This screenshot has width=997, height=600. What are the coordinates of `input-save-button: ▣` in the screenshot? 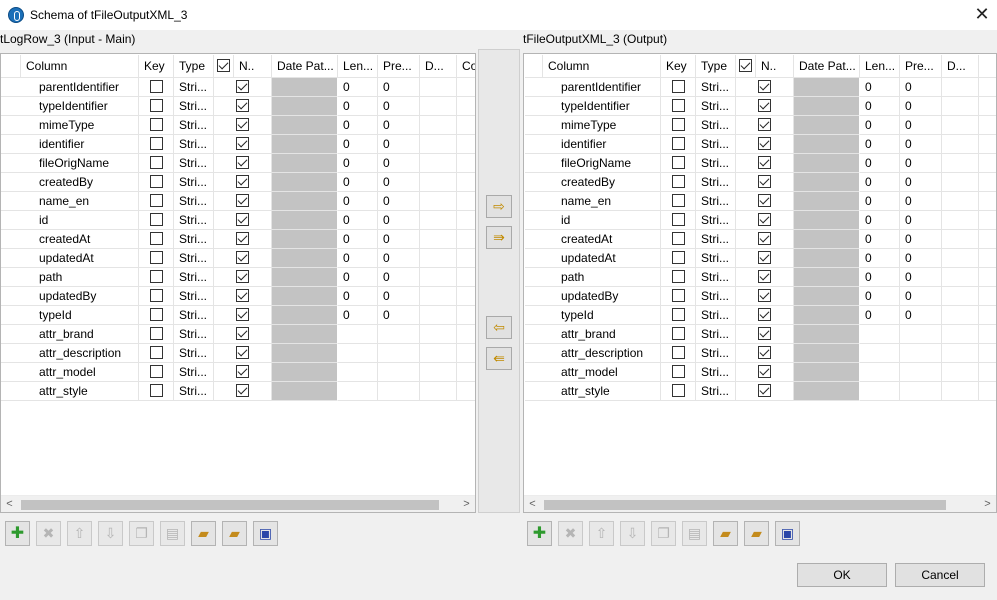 It's located at (265, 533).